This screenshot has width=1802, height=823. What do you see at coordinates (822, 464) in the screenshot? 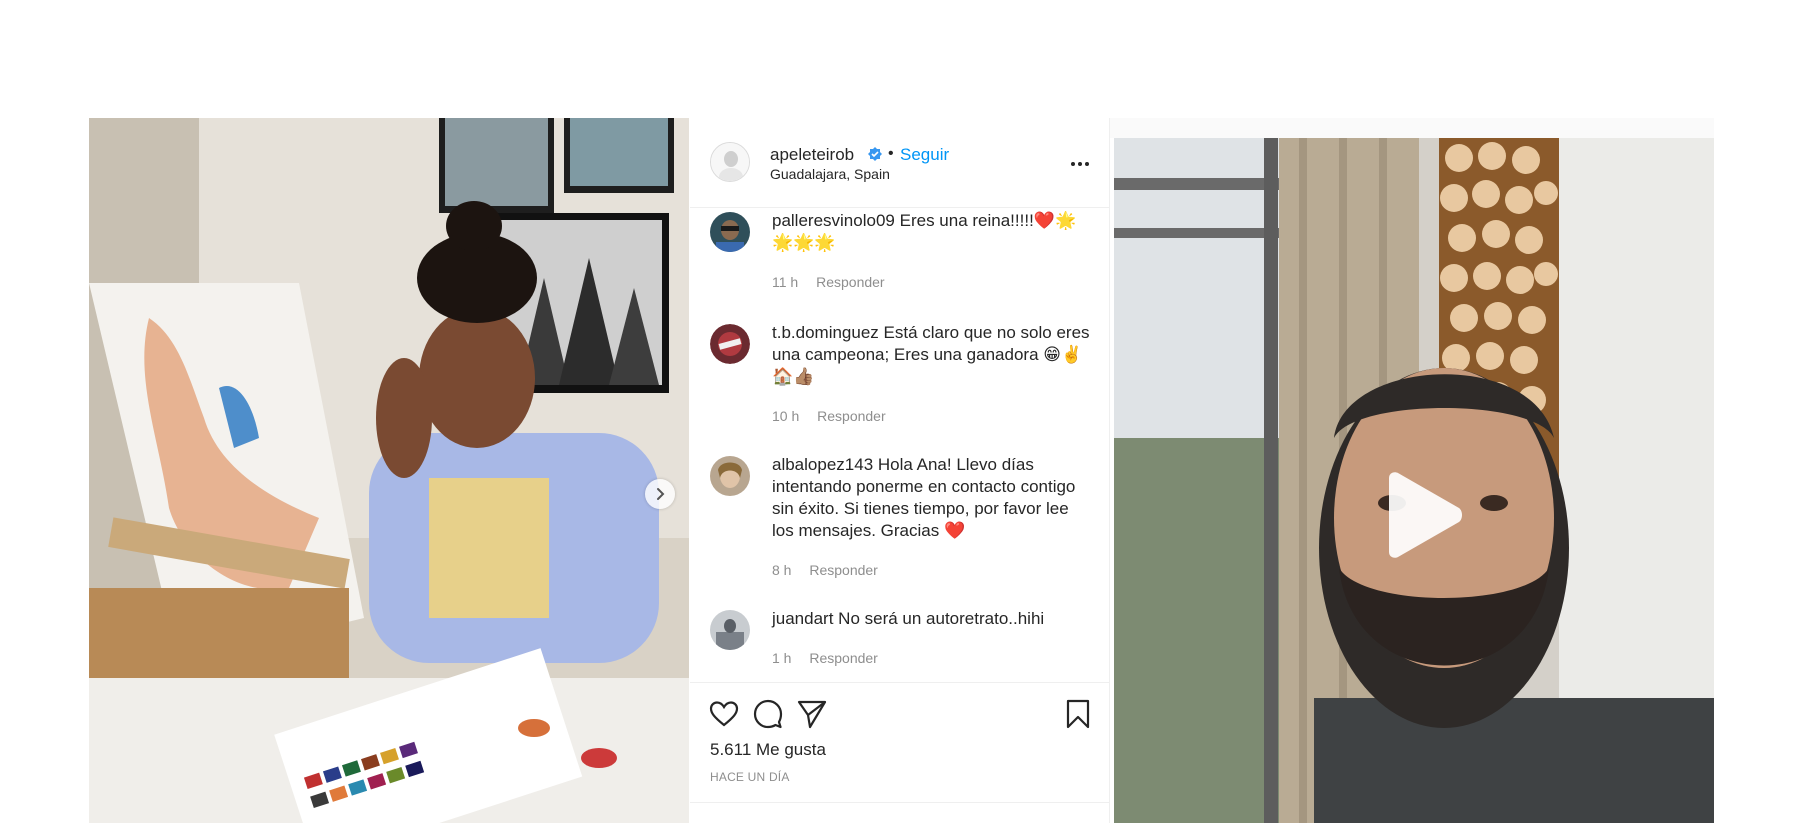
I see `comment-username: albalopez143` at bounding box center [822, 464].